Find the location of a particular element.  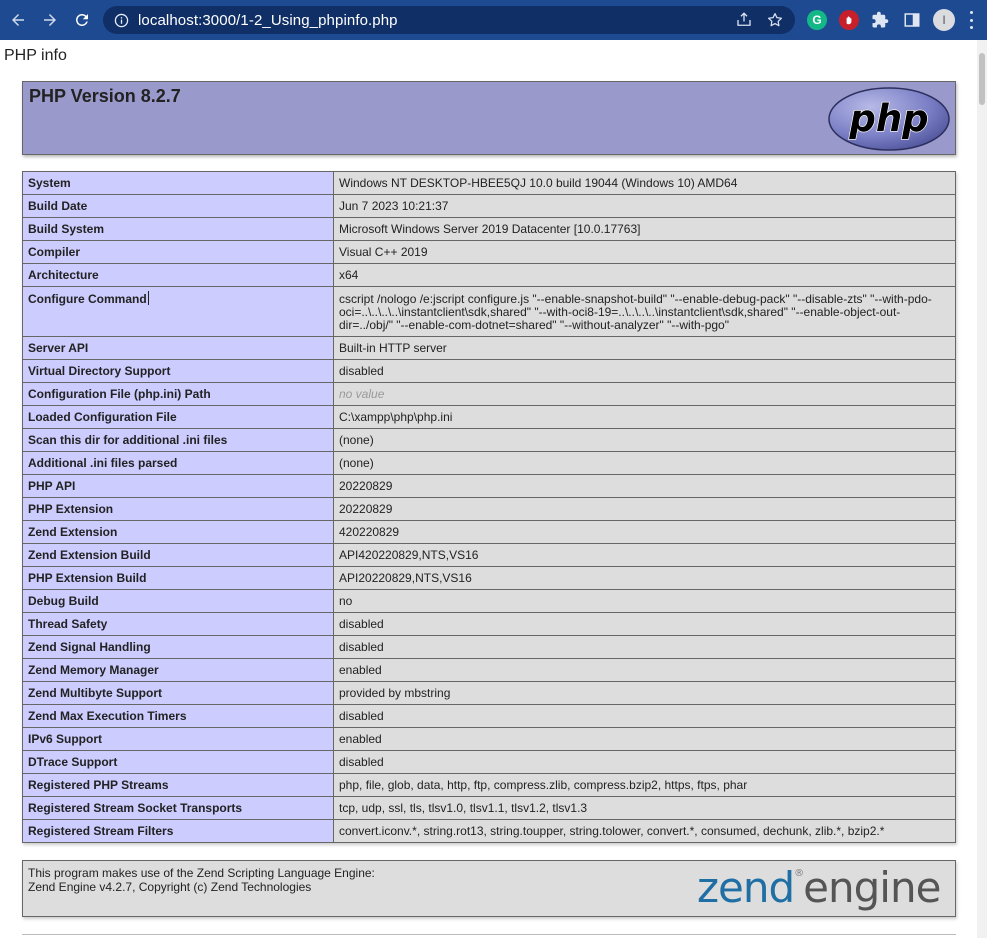

info-icon is located at coordinates (121, 20).